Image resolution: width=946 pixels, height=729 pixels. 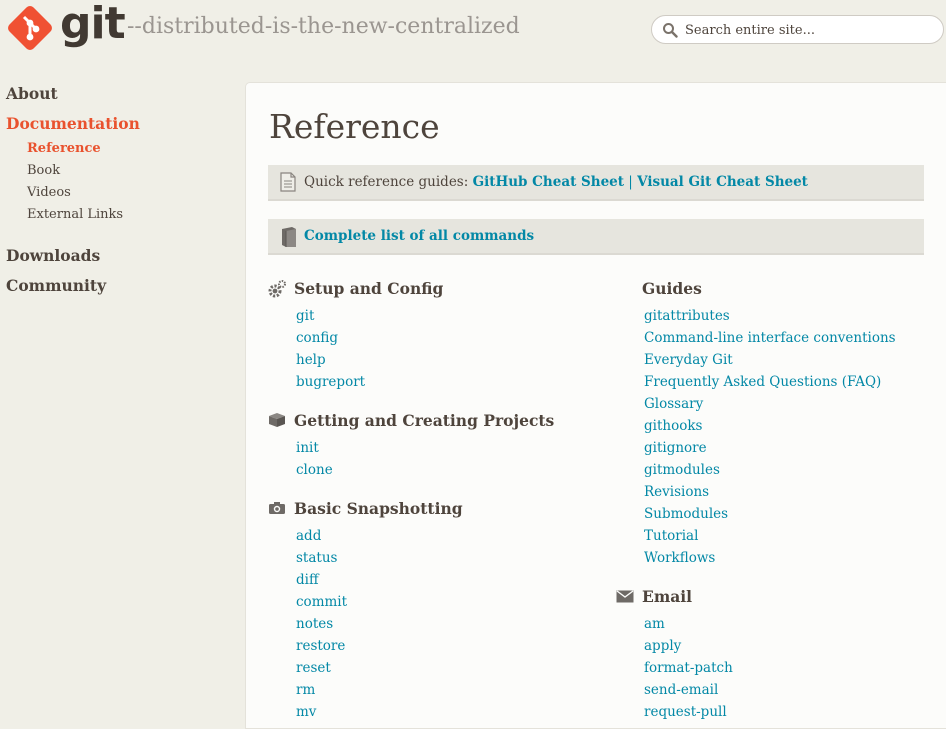 I want to click on sidebar-item-about: About, so click(x=32, y=93).